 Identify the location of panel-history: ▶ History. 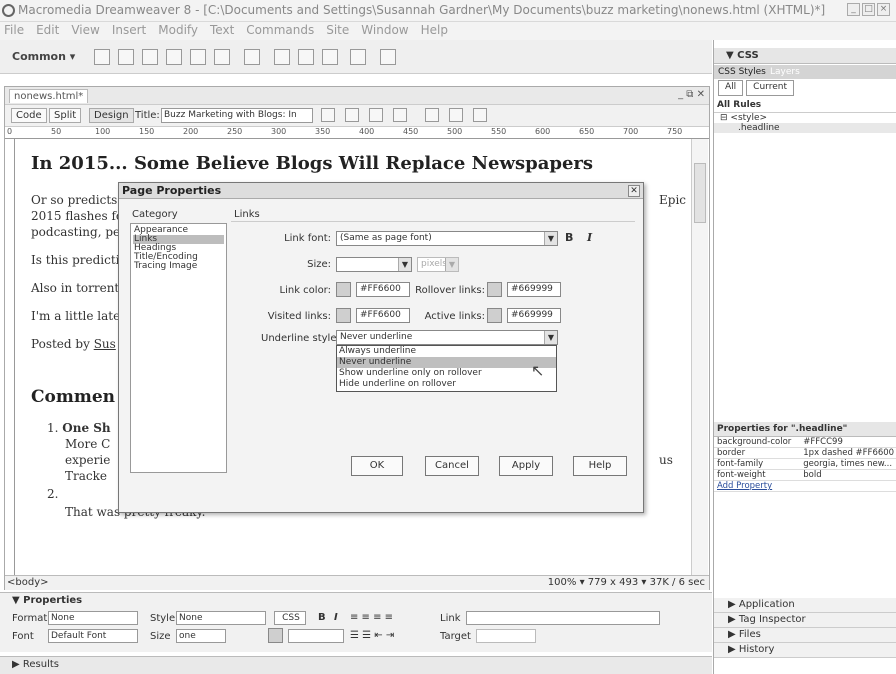
(805, 650).